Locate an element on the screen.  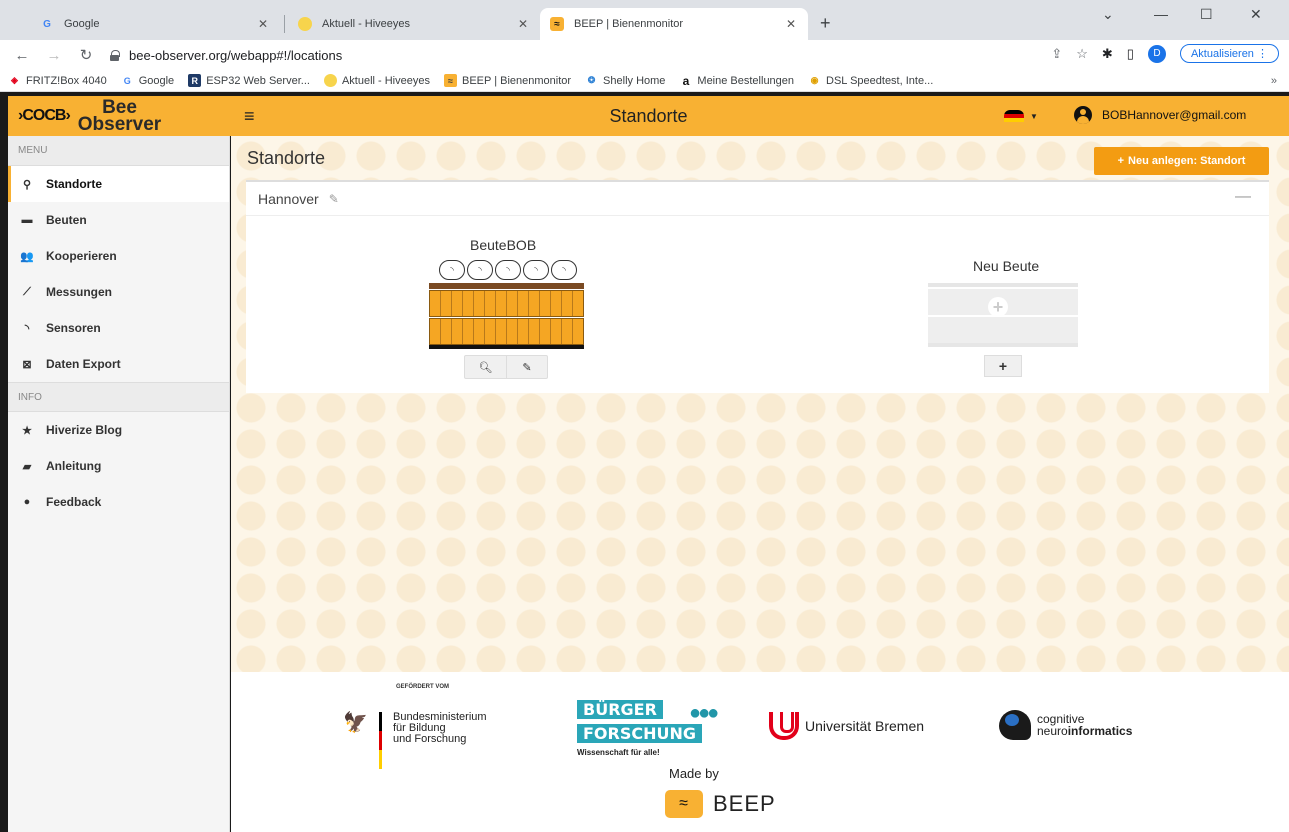
sidebar-item-label: Kooperieren is located at coordinates (81, 256).